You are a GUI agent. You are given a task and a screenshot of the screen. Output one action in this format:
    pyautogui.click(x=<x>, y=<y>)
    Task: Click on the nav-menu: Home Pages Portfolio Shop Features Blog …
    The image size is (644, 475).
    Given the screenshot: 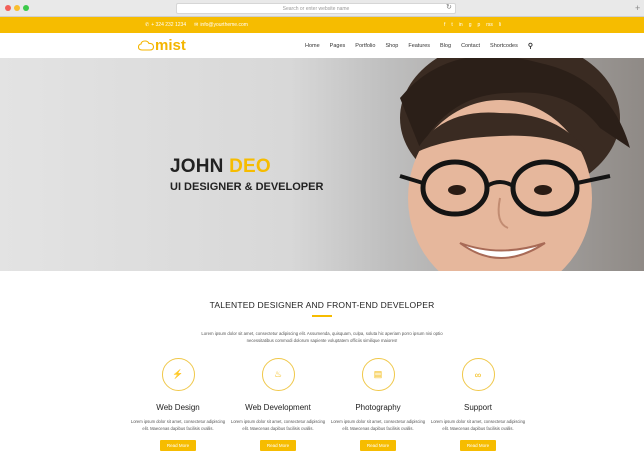 What is the action you would take?
    pyautogui.click(x=419, y=45)
    